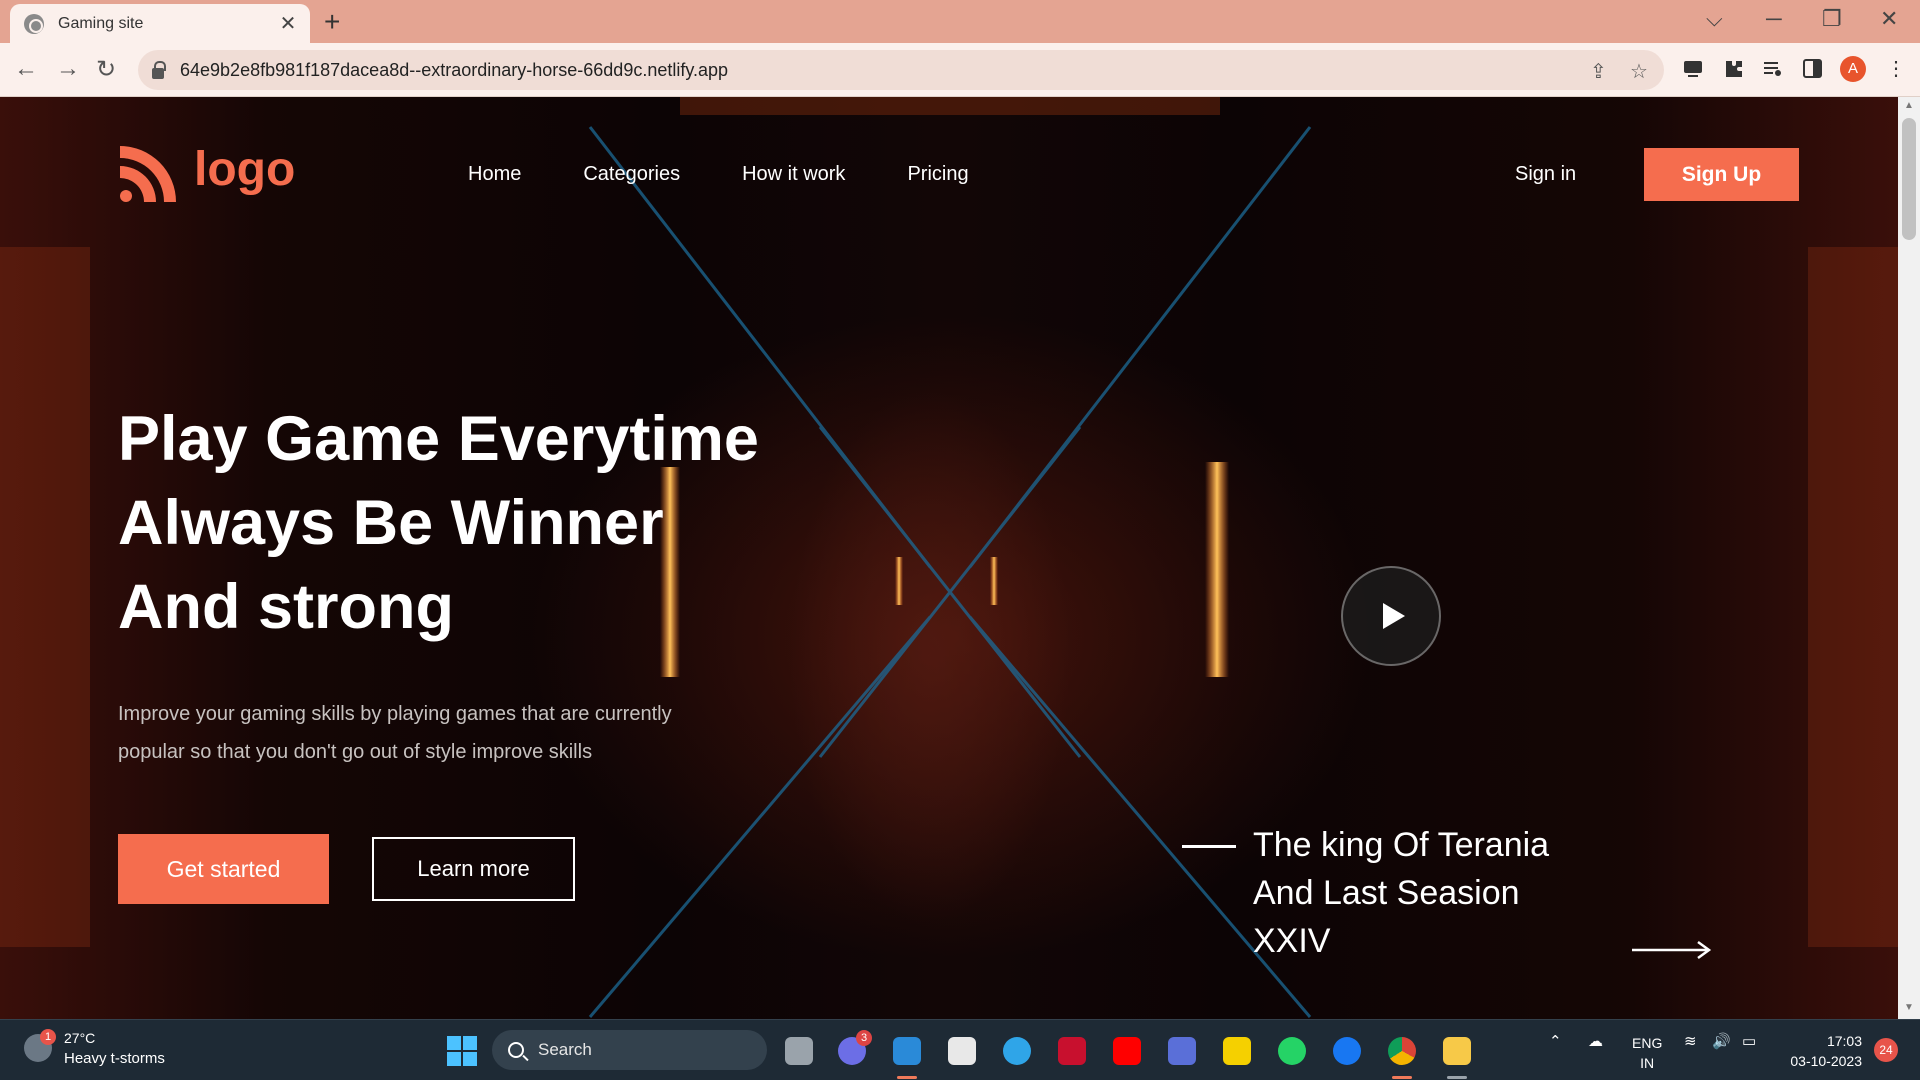 Image resolution: width=1920 pixels, height=1080 pixels. I want to click on chrome-icon, so click(1402, 1051).